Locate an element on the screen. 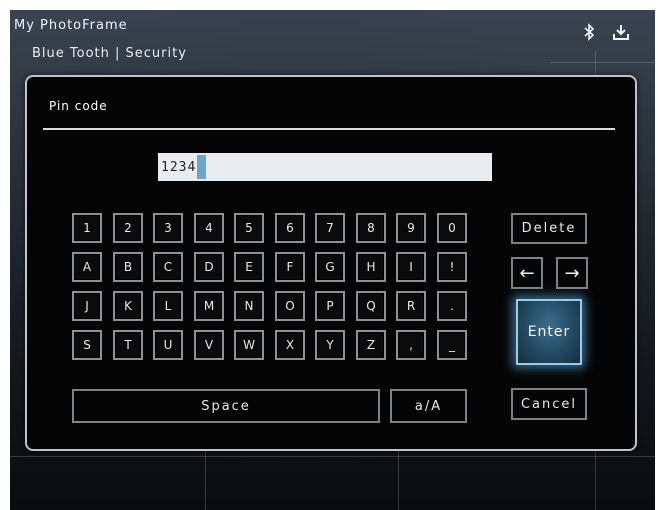 This screenshot has width=658, height=510. key-0-6: 7 is located at coordinates (330, 228).